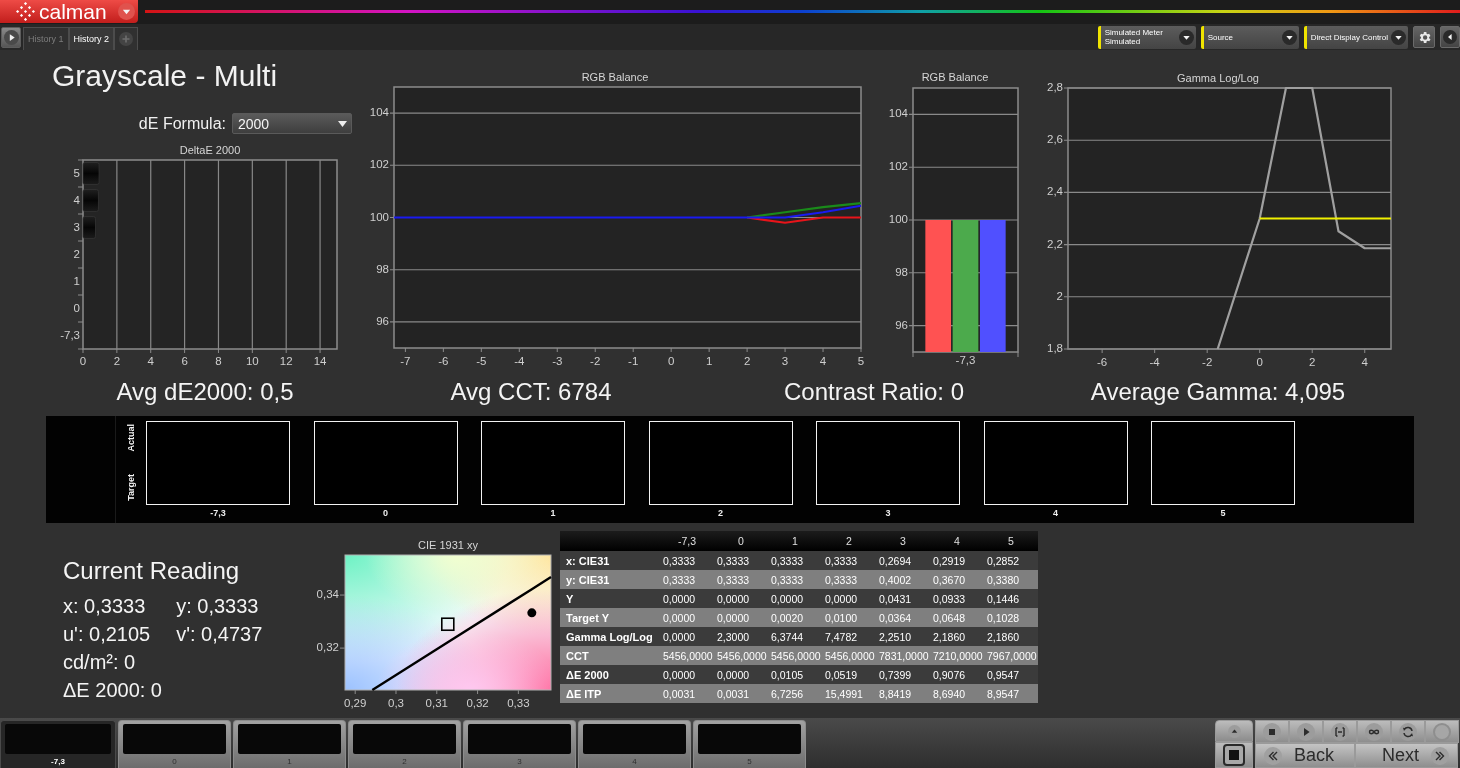 The width and height of the screenshot is (1460, 768). What do you see at coordinates (252, 361) in the screenshot?
I see `tick-label: 10` at bounding box center [252, 361].